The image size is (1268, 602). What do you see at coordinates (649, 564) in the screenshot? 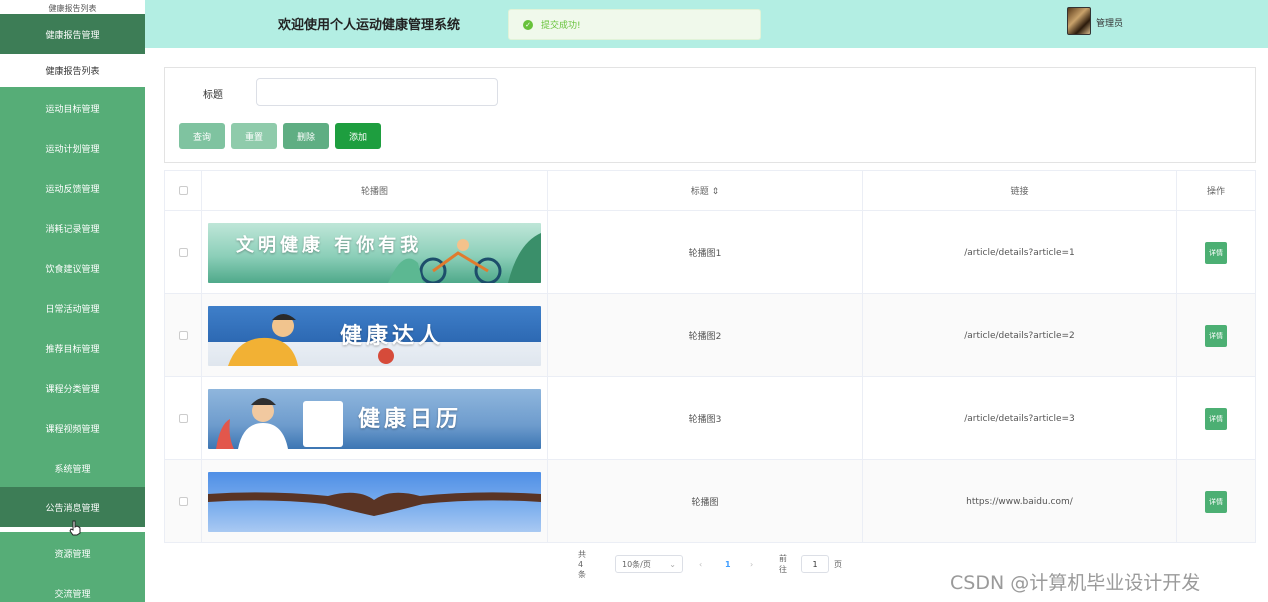
I see `page-size-select: 10条/页 ⌄` at bounding box center [649, 564].